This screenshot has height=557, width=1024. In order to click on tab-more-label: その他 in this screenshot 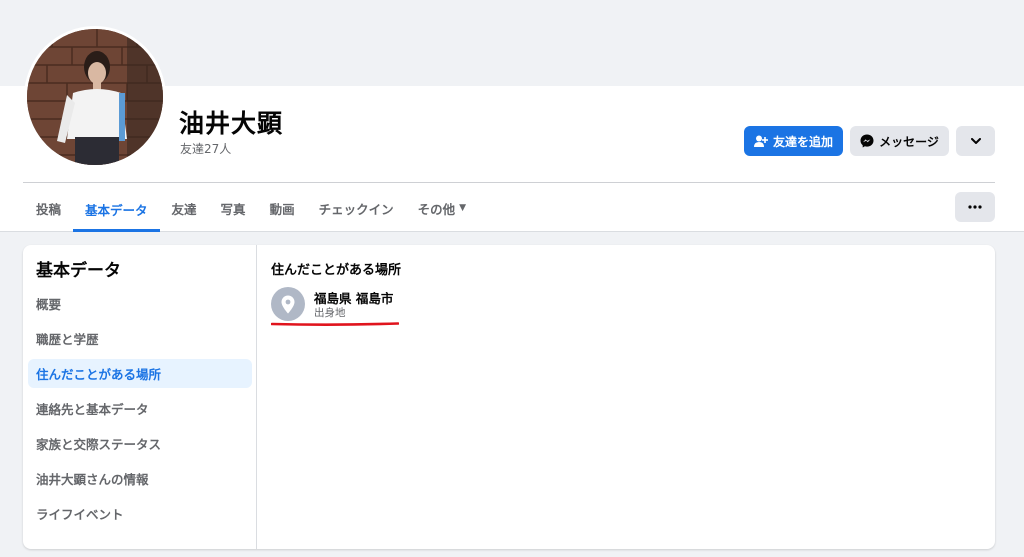, I will do `click(436, 209)`.